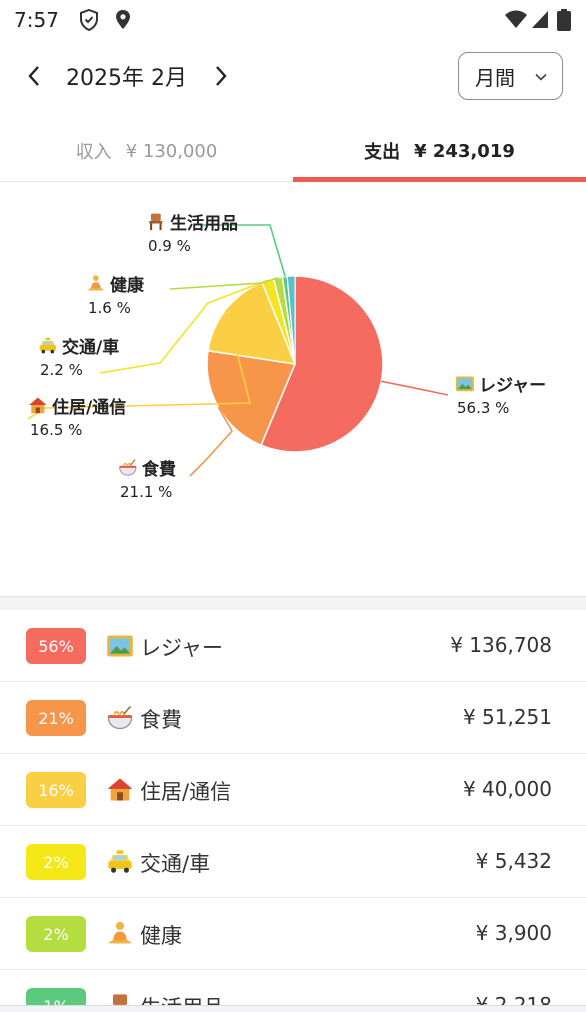  What do you see at coordinates (293, 790) in the screenshot?
I see `category-row: 16% 住居/通信 ¥ 40,000` at bounding box center [293, 790].